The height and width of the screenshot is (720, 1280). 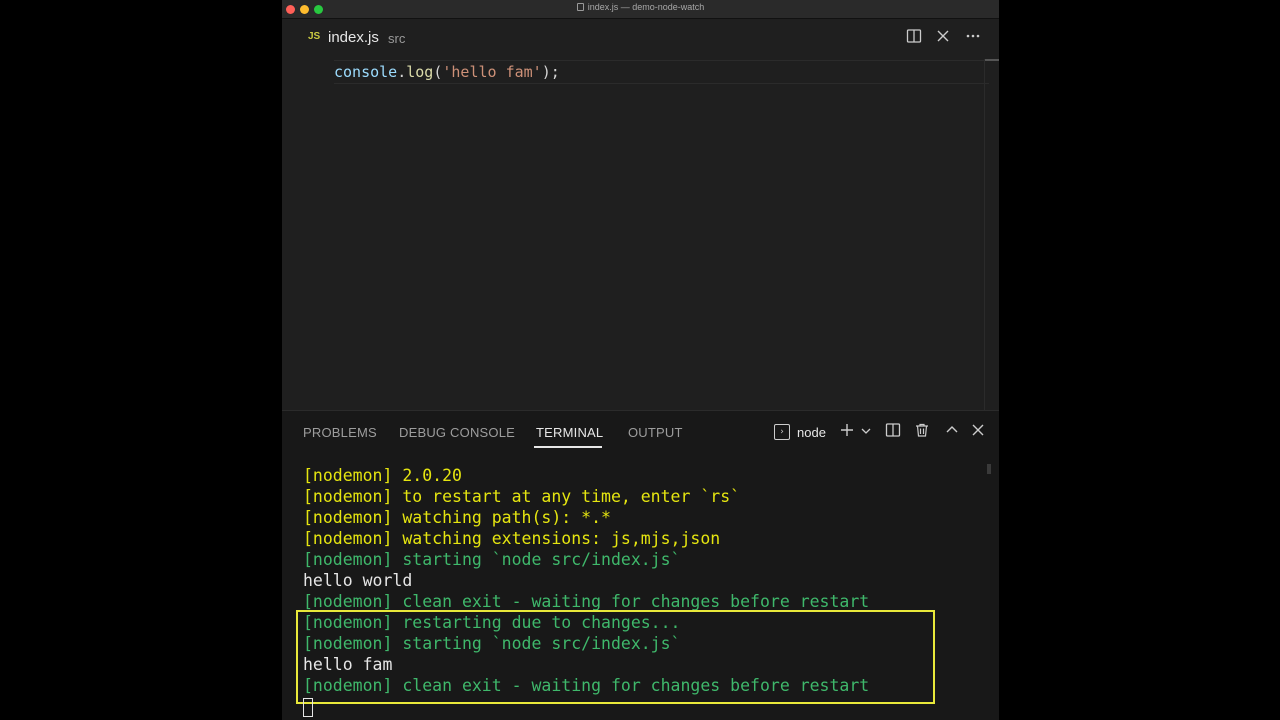 I want to click on annotation-highlight-box, so click(x=615, y=657).